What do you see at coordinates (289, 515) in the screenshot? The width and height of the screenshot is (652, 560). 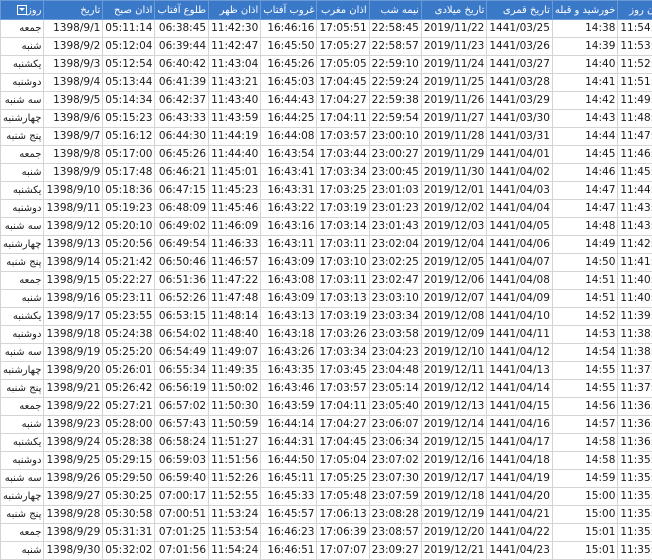 I see `table-cell: 16:45:57` at bounding box center [289, 515].